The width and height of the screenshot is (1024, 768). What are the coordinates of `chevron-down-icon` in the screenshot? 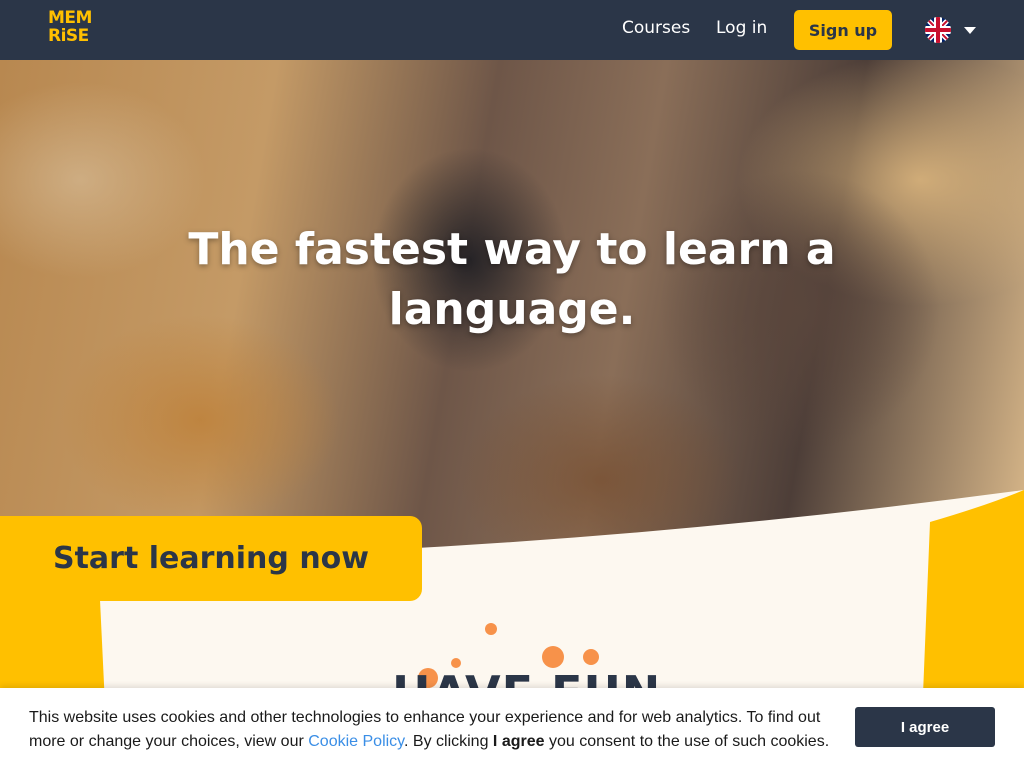 It's located at (970, 30).